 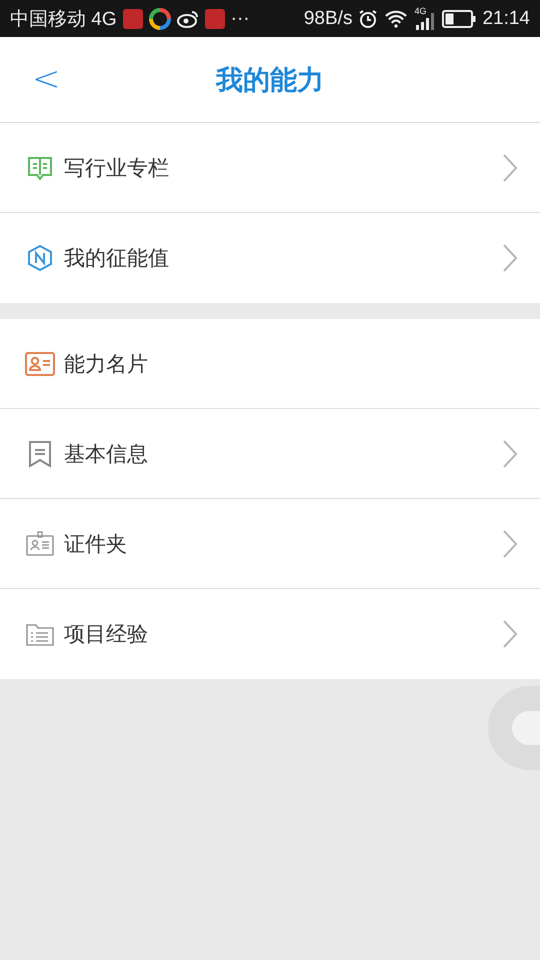 What do you see at coordinates (40, 258) in the screenshot?
I see `hexagon-icon` at bounding box center [40, 258].